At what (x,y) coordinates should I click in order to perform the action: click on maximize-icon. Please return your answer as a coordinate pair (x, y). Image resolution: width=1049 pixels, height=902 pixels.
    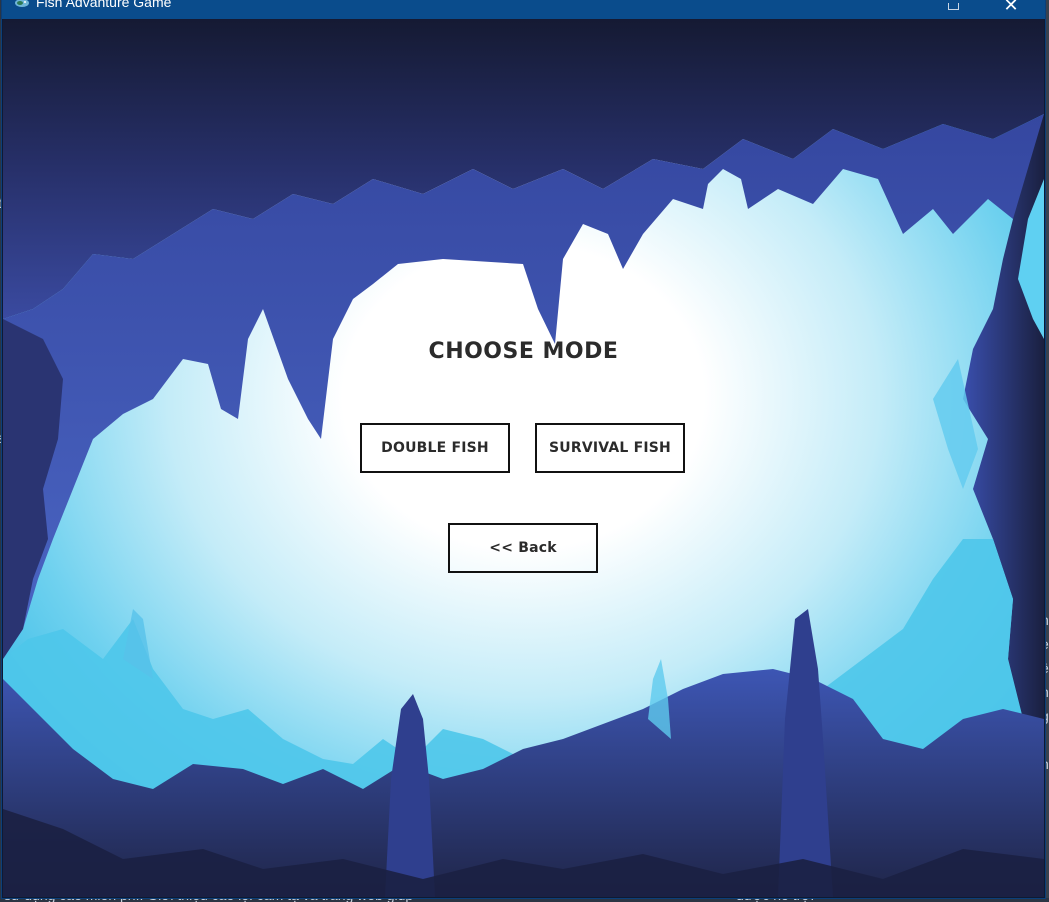
    Looking at the image, I should click on (953, 6).